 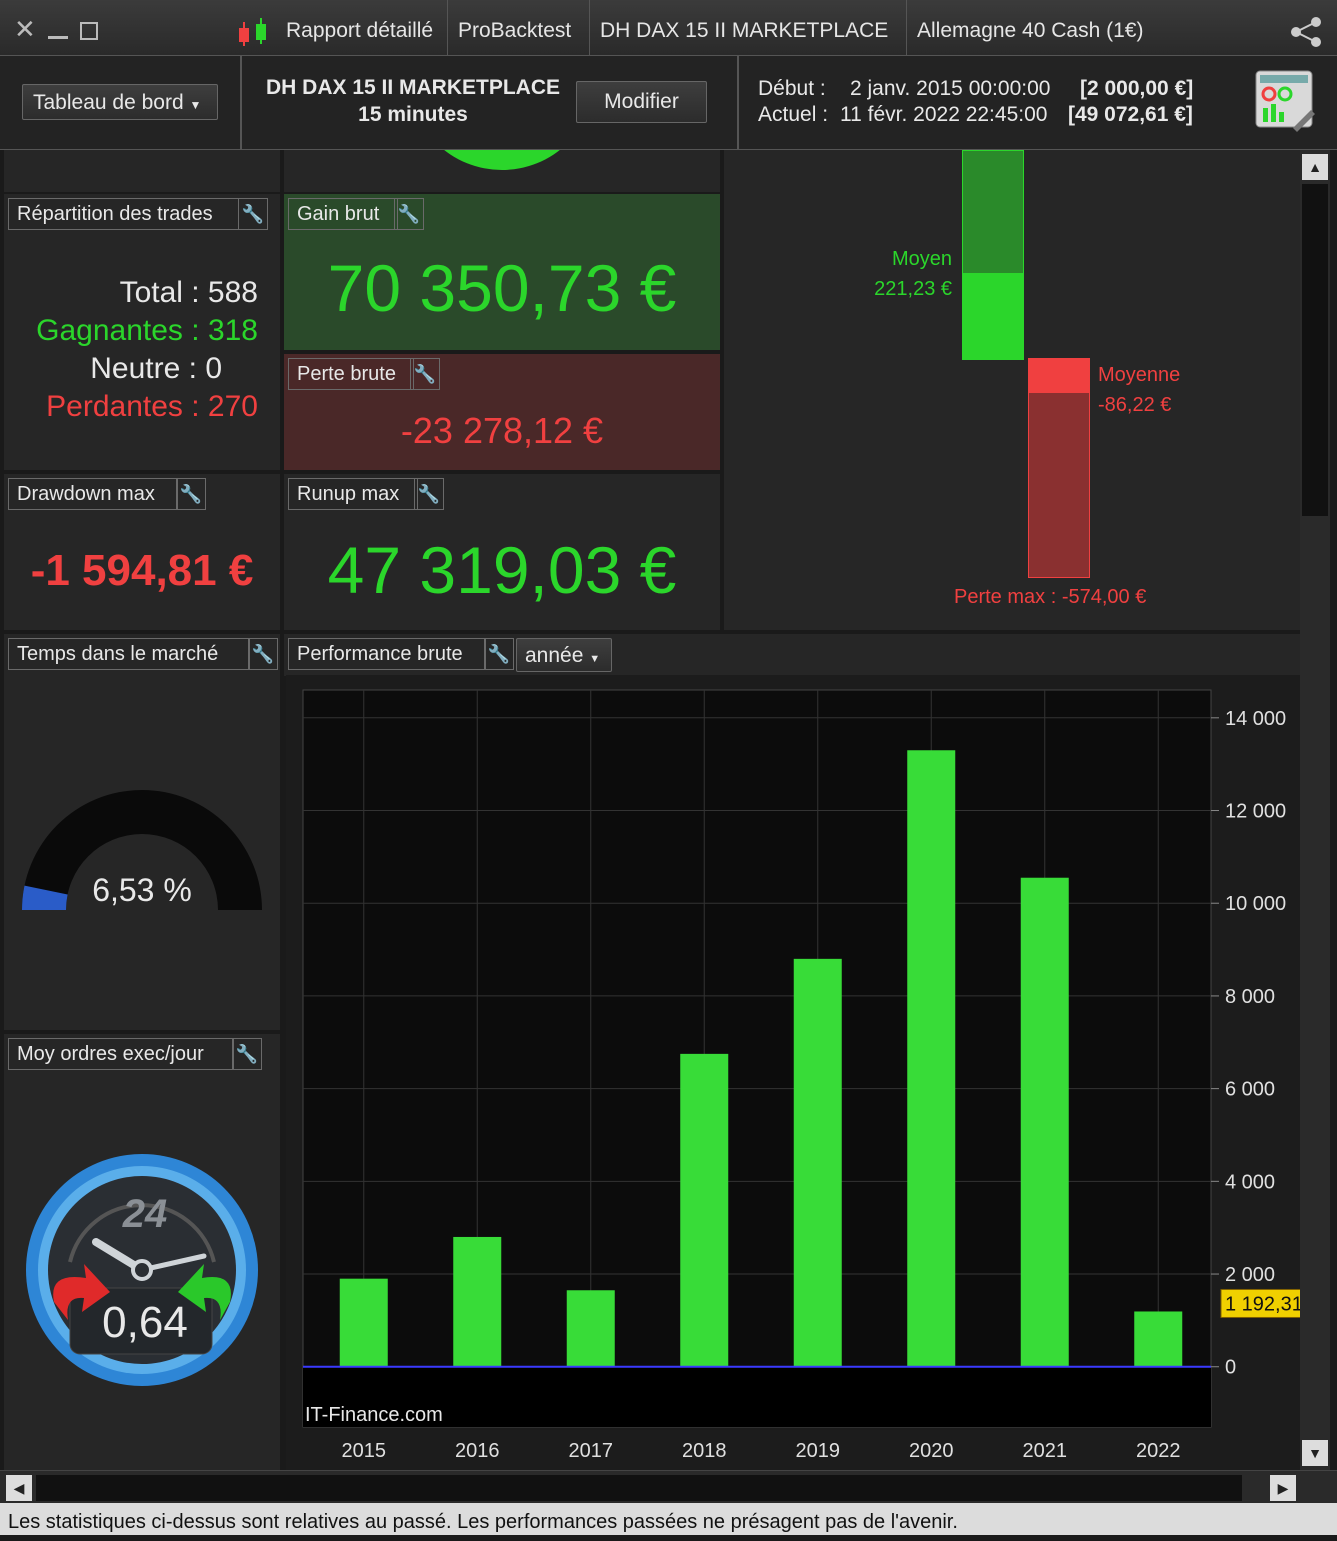 What do you see at coordinates (343, 214) in the screenshot?
I see `panel-title: Gain brut` at bounding box center [343, 214].